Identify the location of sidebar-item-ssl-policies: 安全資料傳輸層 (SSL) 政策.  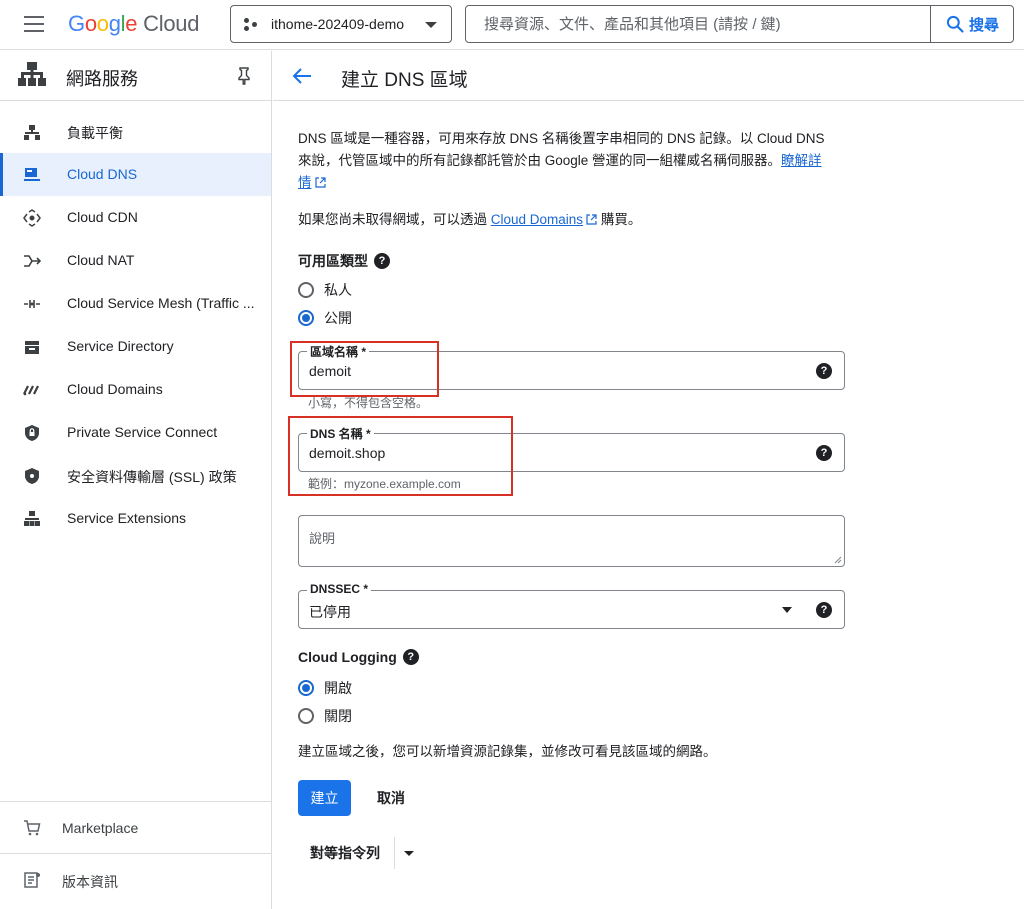
(135, 475).